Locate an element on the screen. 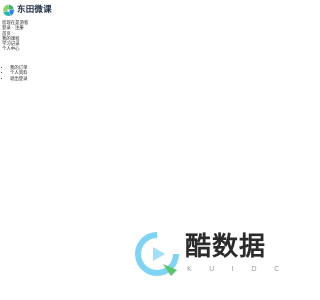 The width and height of the screenshot is (320, 300). site-logo: 东田微课 is located at coordinates (27, 10).